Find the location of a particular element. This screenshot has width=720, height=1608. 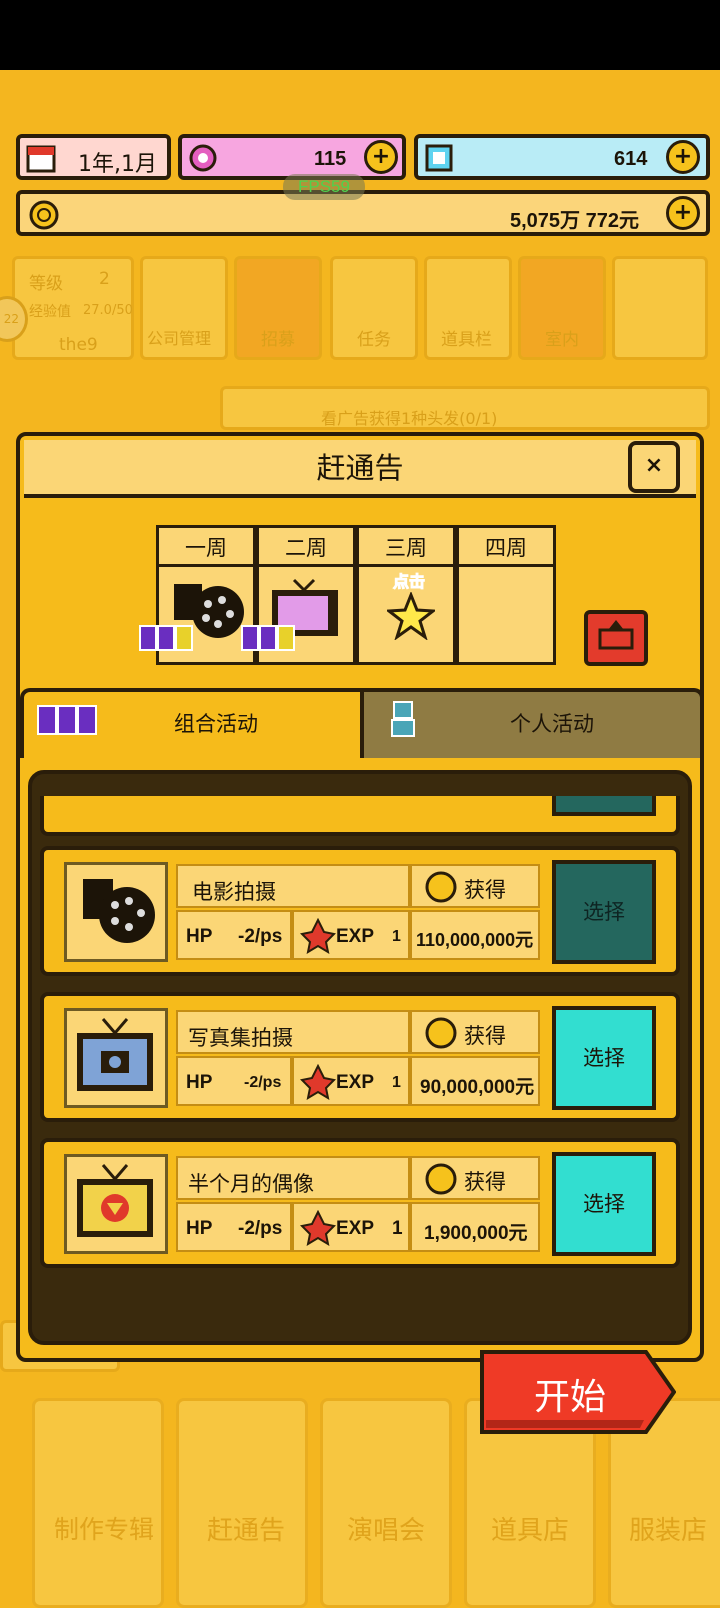

menu-interior: 室内 is located at coordinates (562, 308).